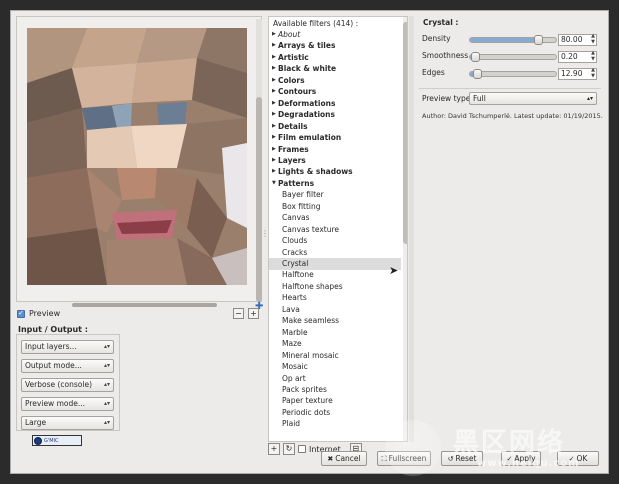  Describe the element at coordinates (335, 310) in the screenshot. I see `filter-item: Lava` at that location.